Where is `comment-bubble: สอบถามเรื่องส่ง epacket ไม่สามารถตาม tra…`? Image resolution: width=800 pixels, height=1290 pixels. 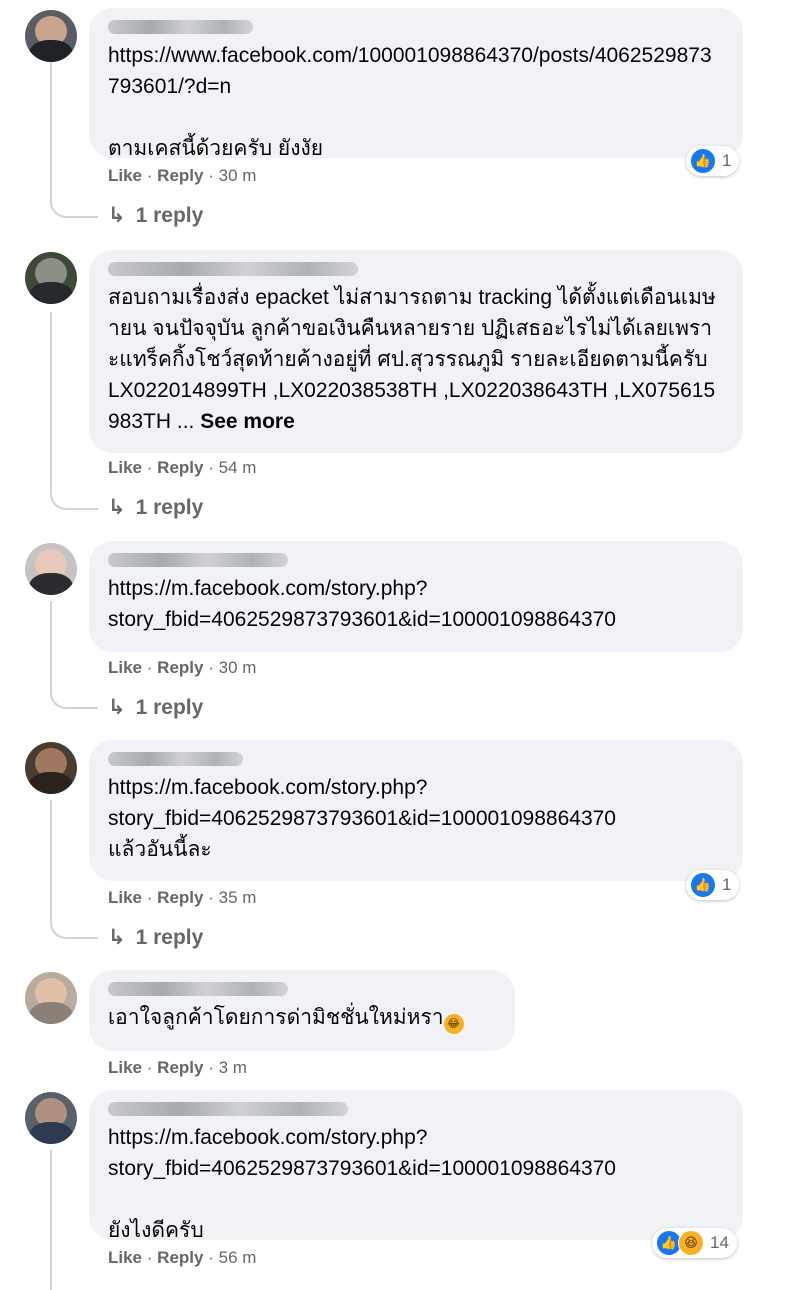 comment-bubble: สอบถามเรื่องส่ง epacket ไม่สามารถตาม tra… is located at coordinates (416, 351).